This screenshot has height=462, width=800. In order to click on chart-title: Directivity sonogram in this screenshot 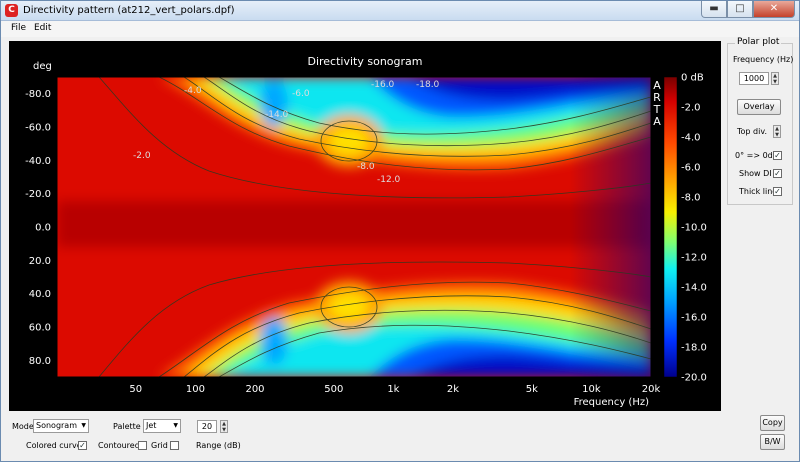, I will do `click(364, 61)`.